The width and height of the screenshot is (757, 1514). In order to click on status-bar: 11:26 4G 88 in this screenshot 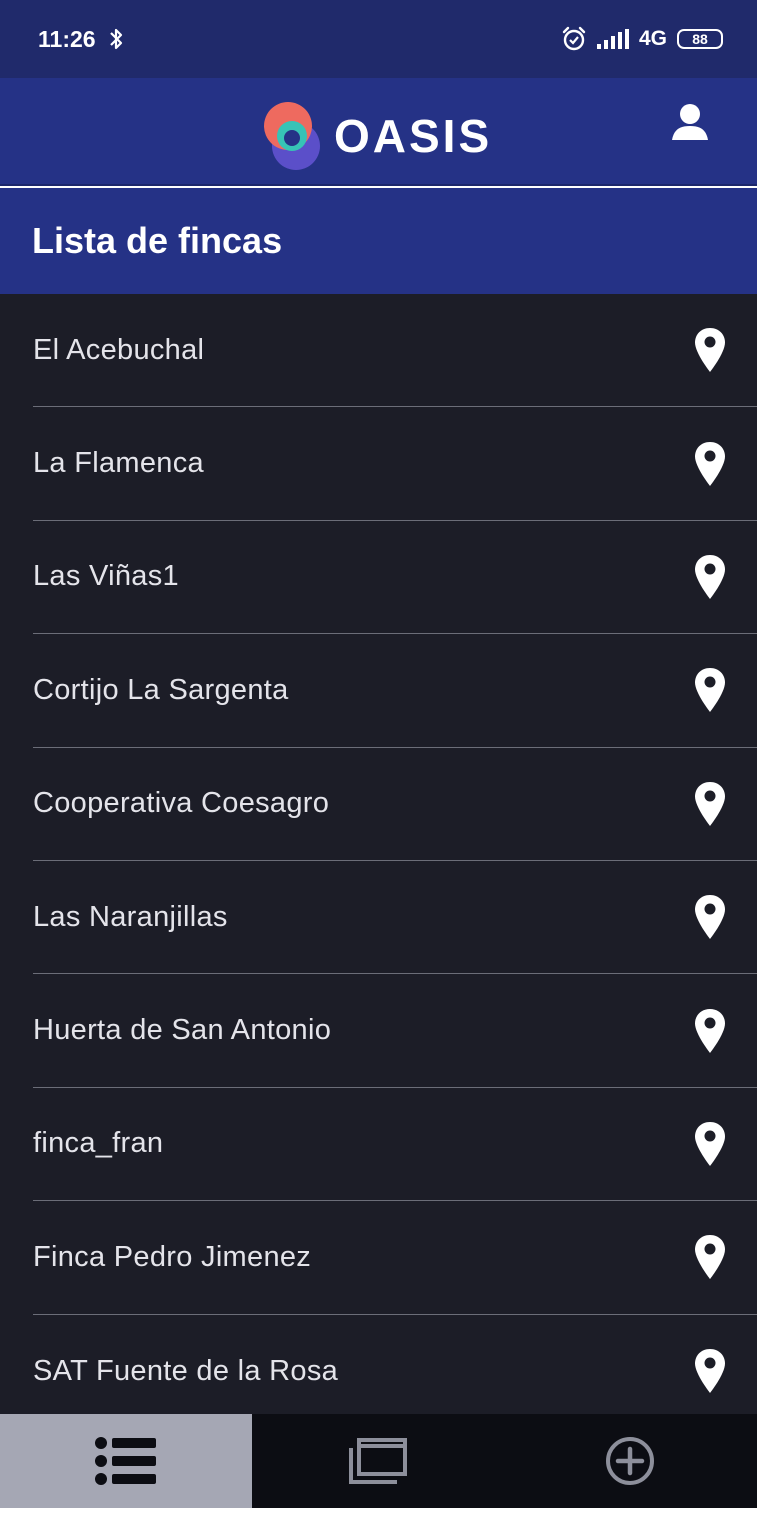, I will do `click(378, 39)`.